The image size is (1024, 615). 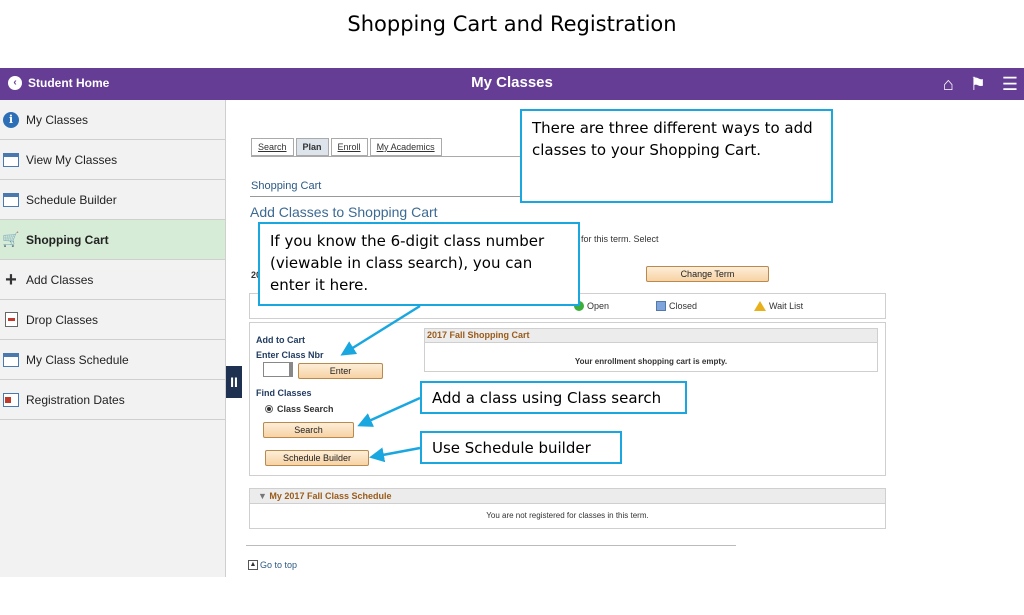 What do you see at coordinates (11, 320) in the screenshot?
I see `drop-doc-icon` at bounding box center [11, 320].